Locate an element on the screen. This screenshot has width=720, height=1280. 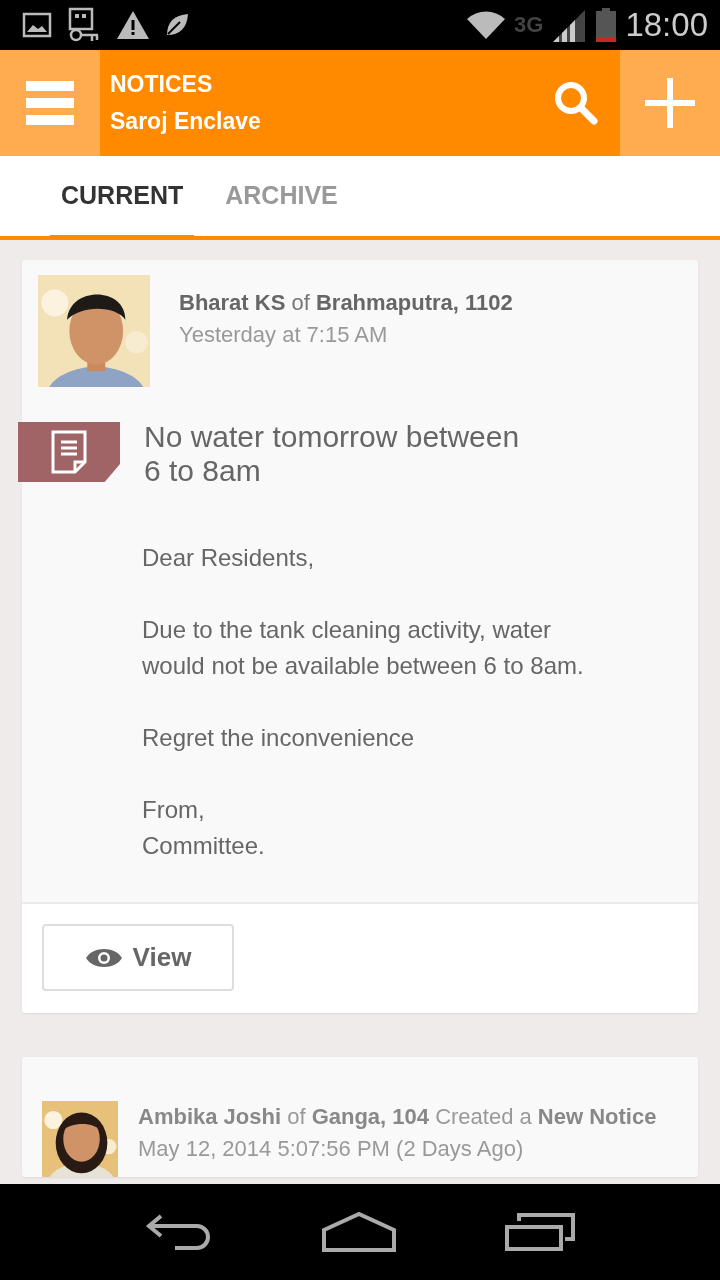
warning-icon is located at coordinates (133, 25).